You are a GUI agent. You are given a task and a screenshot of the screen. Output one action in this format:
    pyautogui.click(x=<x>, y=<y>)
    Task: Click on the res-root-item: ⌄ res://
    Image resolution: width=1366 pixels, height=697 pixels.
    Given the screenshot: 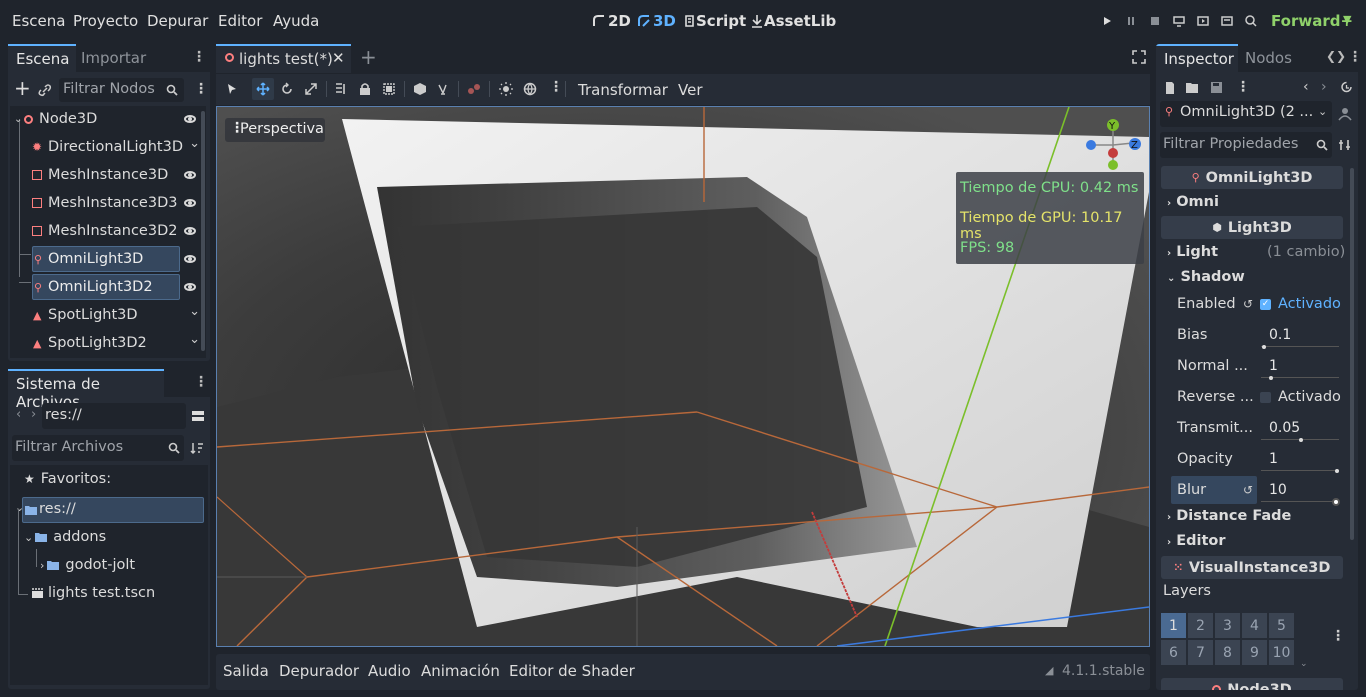 What is the action you would take?
    pyautogui.click(x=109, y=510)
    